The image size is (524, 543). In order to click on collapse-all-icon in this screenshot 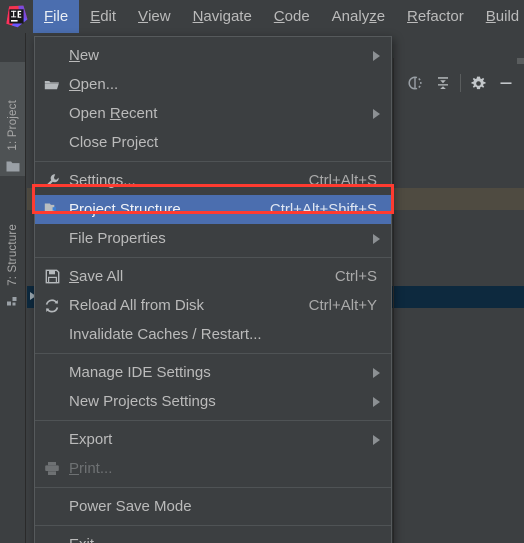, I will do `click(443, 83)`.